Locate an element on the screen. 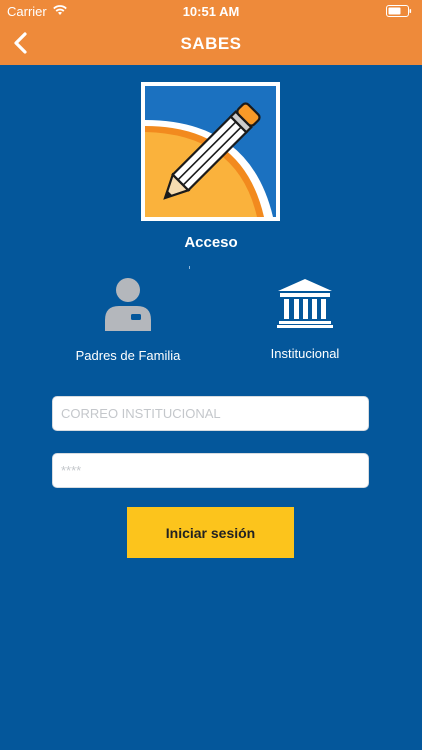 The image size is (422, 750). user-type-institutional-option: Institucional is located at coordinates (305, 320).